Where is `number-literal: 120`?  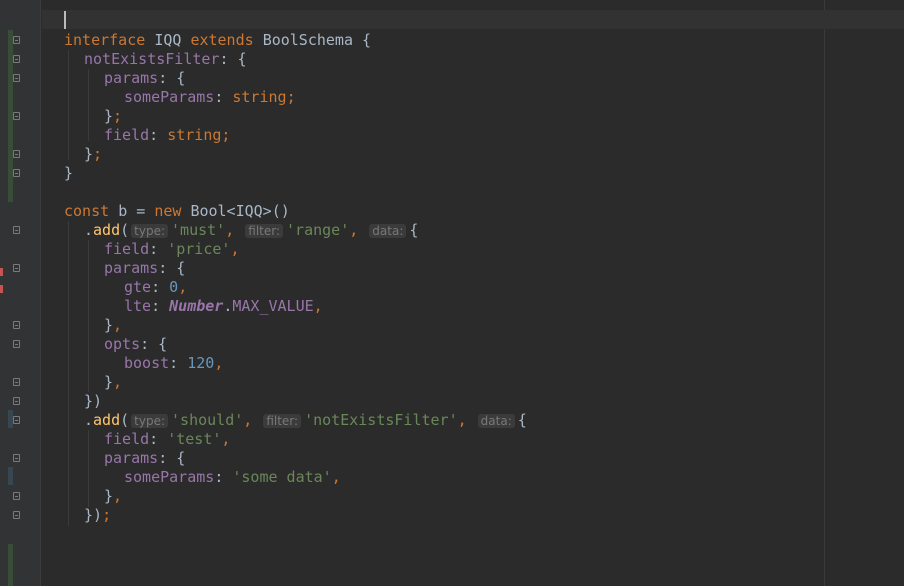 number-literal: 120 is located at coordinates (201, 363).